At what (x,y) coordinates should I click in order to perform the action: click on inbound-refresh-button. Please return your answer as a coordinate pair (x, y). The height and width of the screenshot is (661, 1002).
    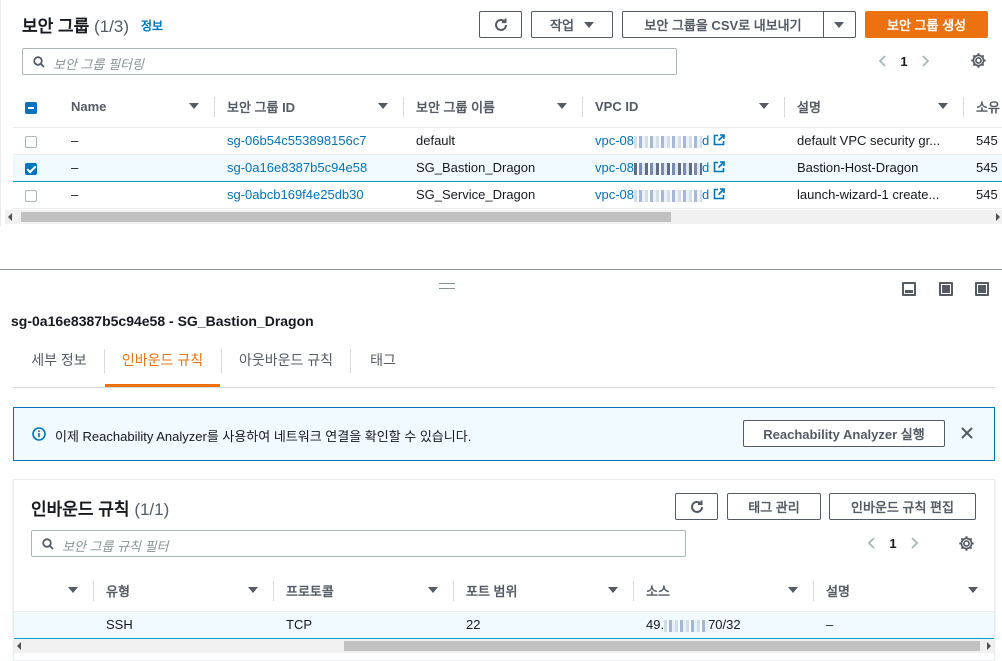
    Looking at the image, I should click on (696, 506).